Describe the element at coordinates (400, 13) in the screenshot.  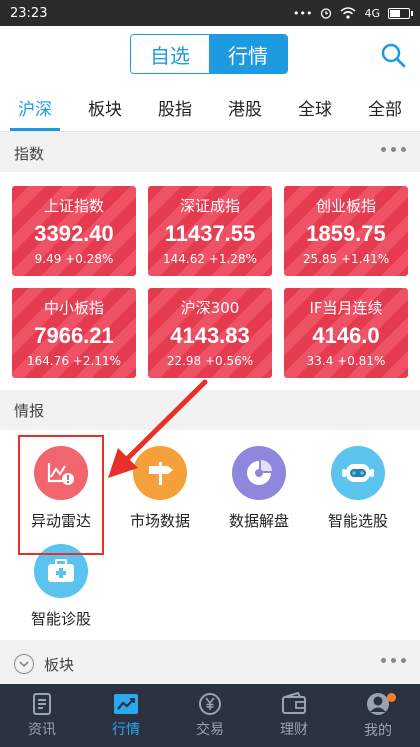
I see `battery-icon` at that location.